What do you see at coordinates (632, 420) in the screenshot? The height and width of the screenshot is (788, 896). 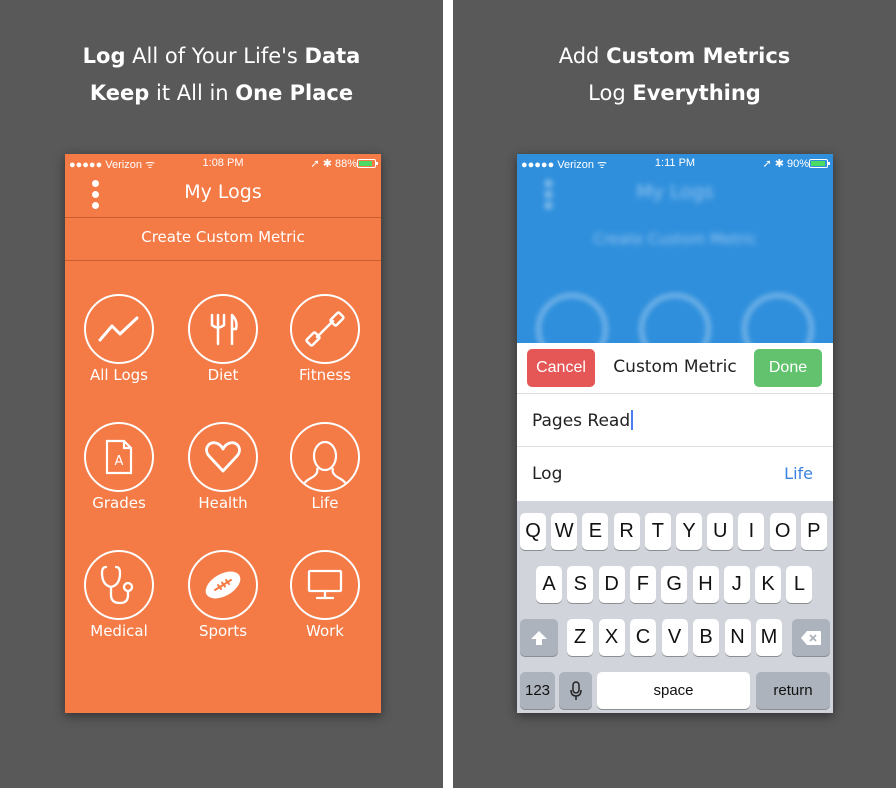 I see `text-caret` at bounding box center [632, 420].